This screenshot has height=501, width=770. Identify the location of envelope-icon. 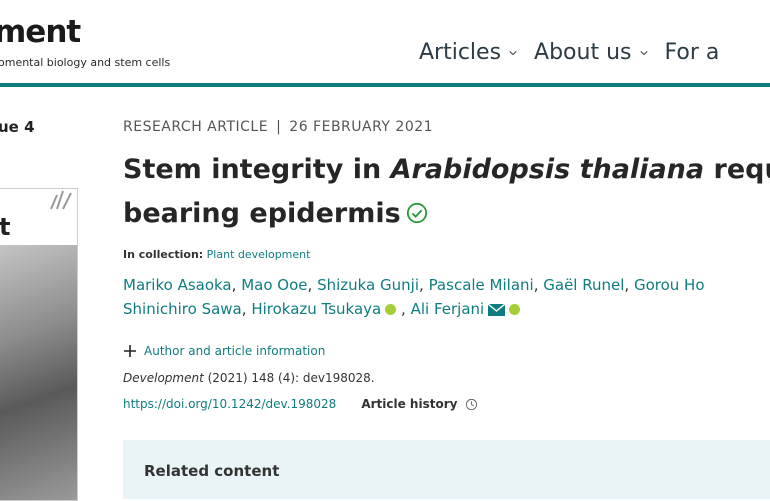
(497, 309).